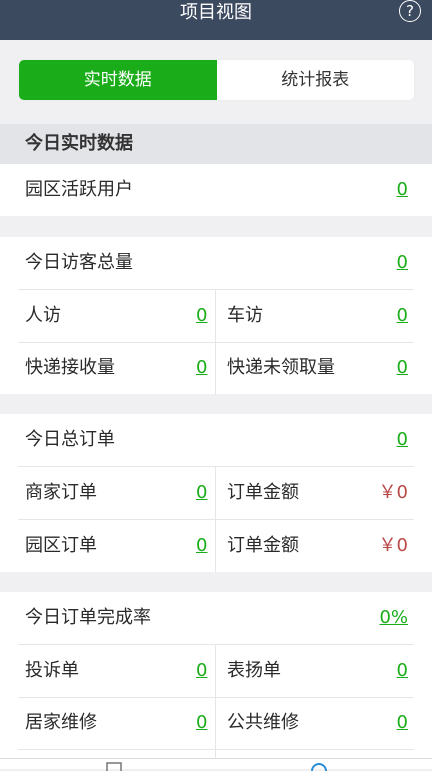  I want to click on park-amount-value: ￥0, so click(393, 545).